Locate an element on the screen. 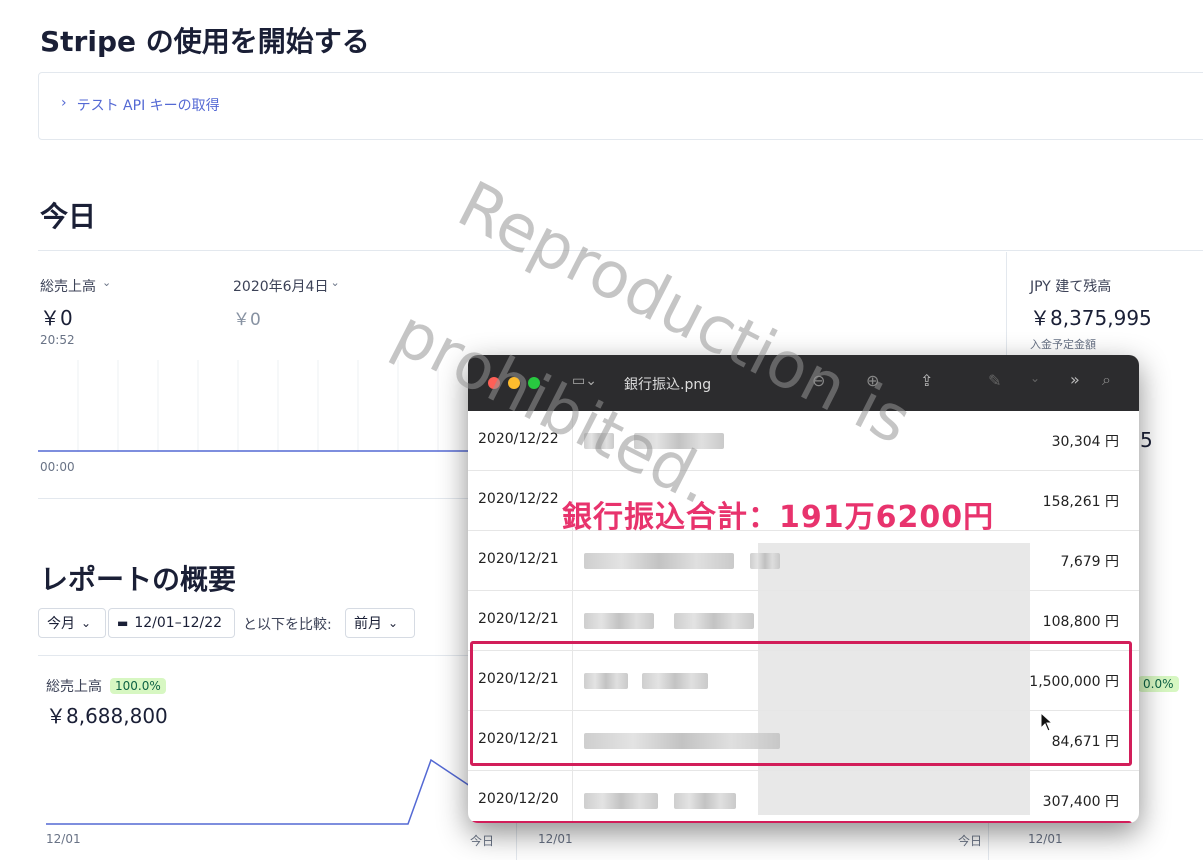 The image size is (1203, 860). report-gross-value: ￥8,688,800 is located at coordinates (107, 716).